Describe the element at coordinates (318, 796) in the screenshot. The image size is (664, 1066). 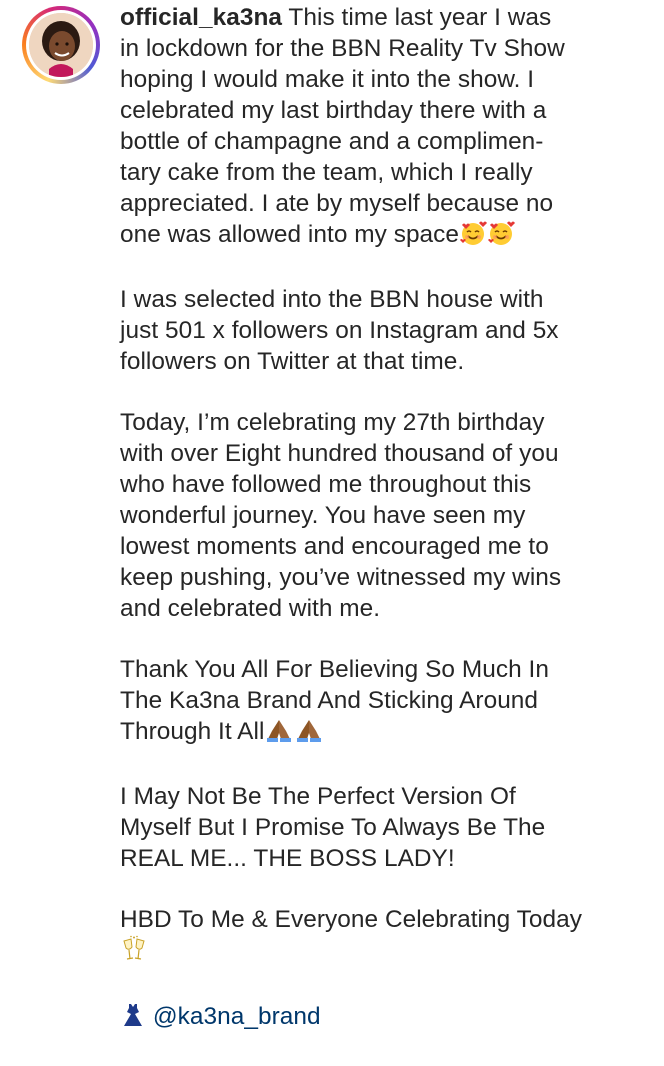
I see `caption-line: I May Not Be The Perfect Version Of` at that location.